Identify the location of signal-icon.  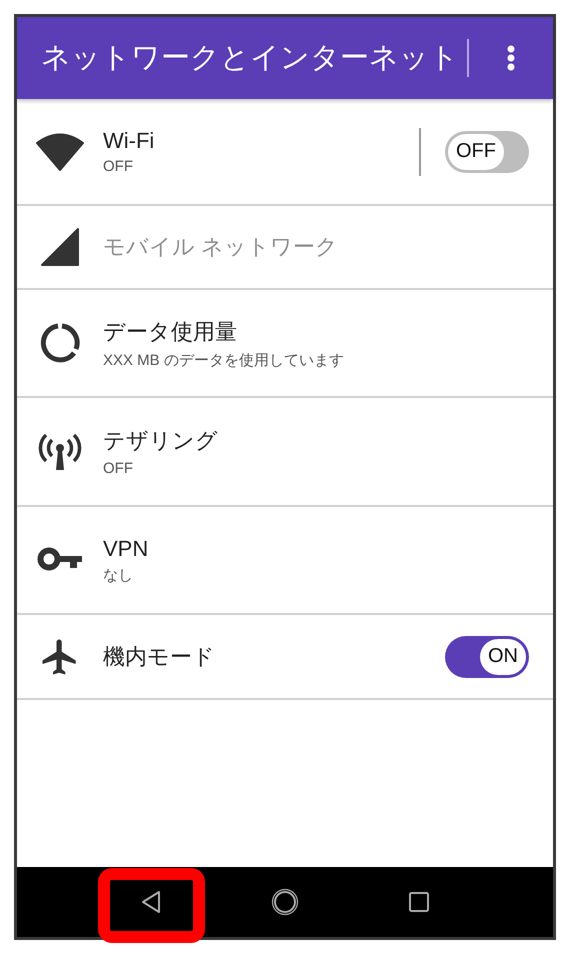
(60, 247).